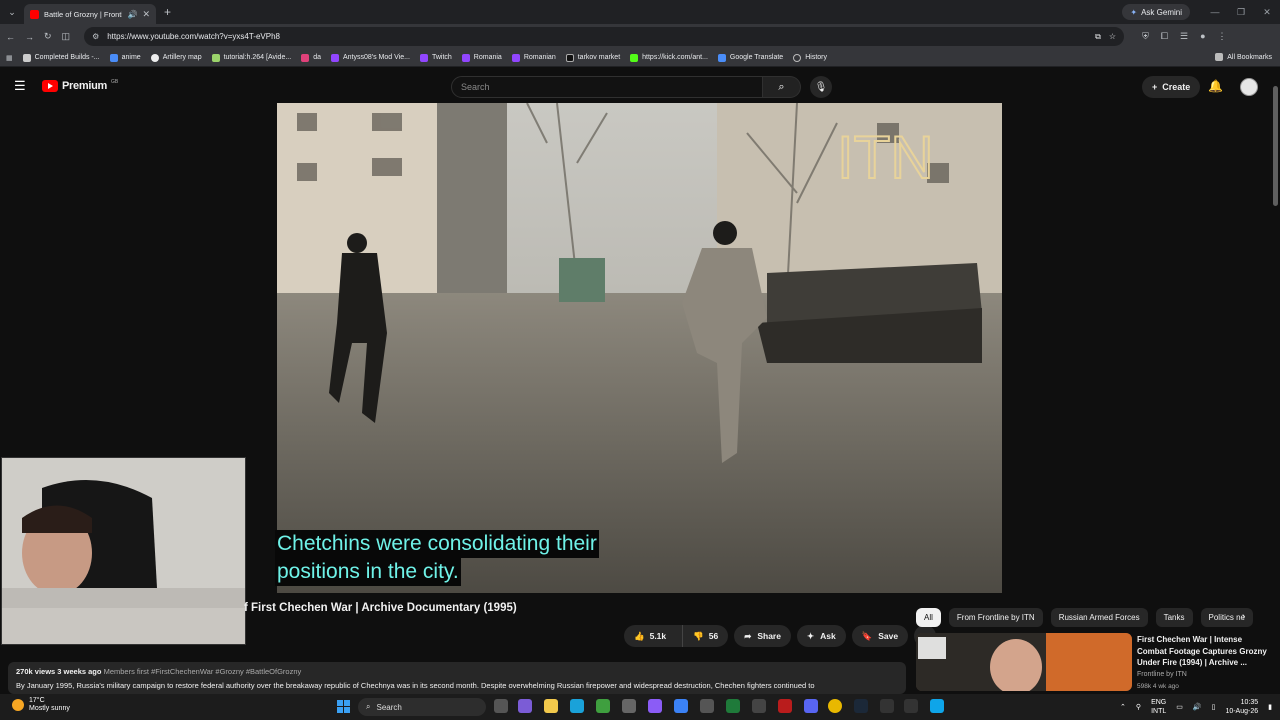  I want to click on related-video-thumbnail, so click(1024, 662).